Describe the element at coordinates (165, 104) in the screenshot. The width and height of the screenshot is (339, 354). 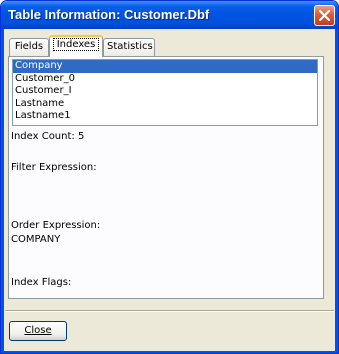
I see `list-item: Lastname` at that location.